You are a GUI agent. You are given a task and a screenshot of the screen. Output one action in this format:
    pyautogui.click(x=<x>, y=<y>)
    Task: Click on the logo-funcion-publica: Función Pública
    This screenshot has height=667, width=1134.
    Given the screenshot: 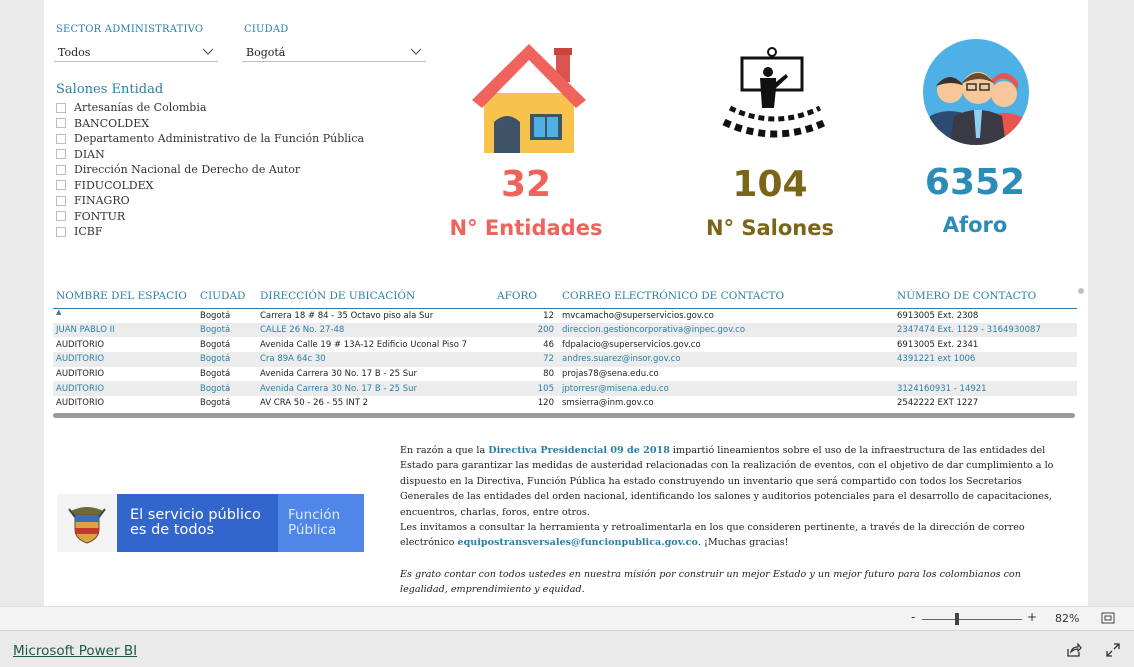 What is the action you would take?
    pyautogui.click(x=321, y=523)
    